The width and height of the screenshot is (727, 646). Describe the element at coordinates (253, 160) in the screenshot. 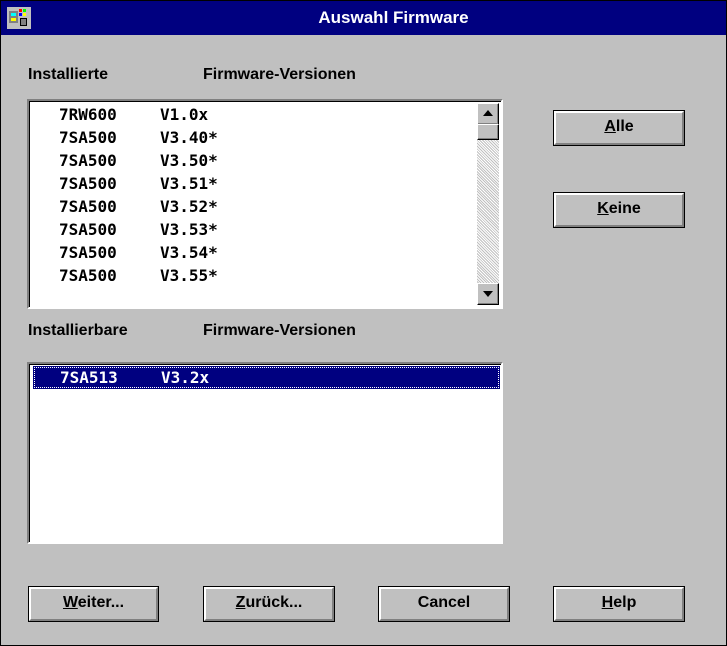

I see `list-item: 7SA500 V3.50*` at that location.